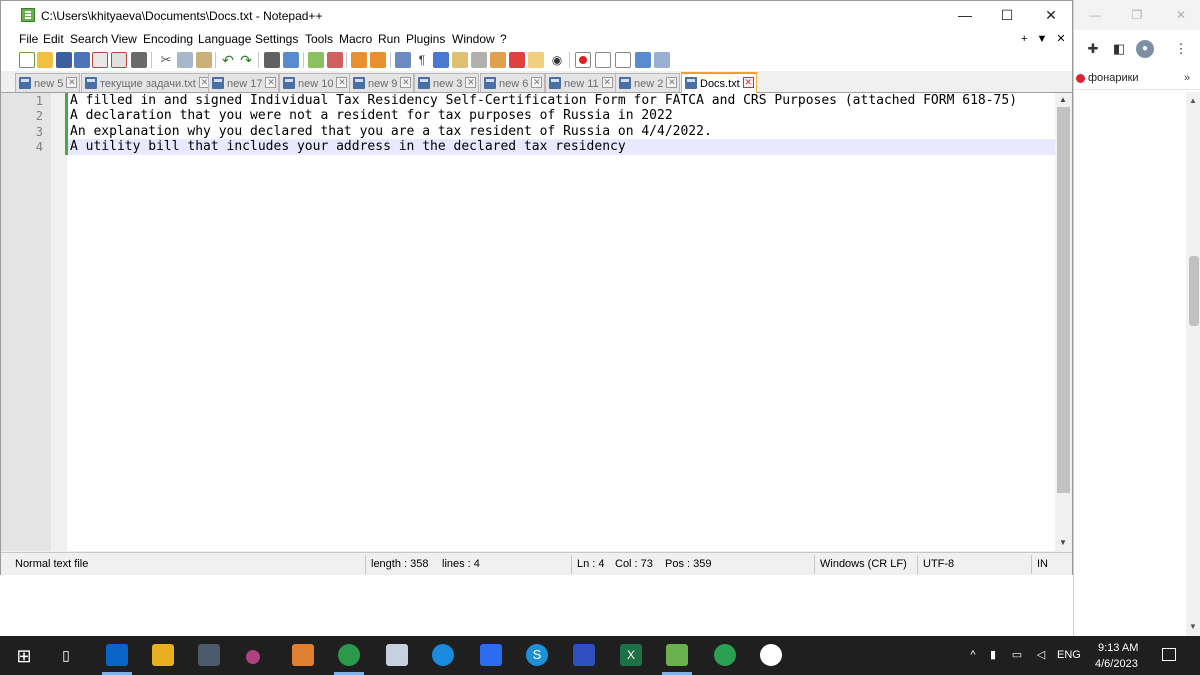  Describe the element at coordinates (397, 655) in the screenshot. I see `save-app-icon` at that location.